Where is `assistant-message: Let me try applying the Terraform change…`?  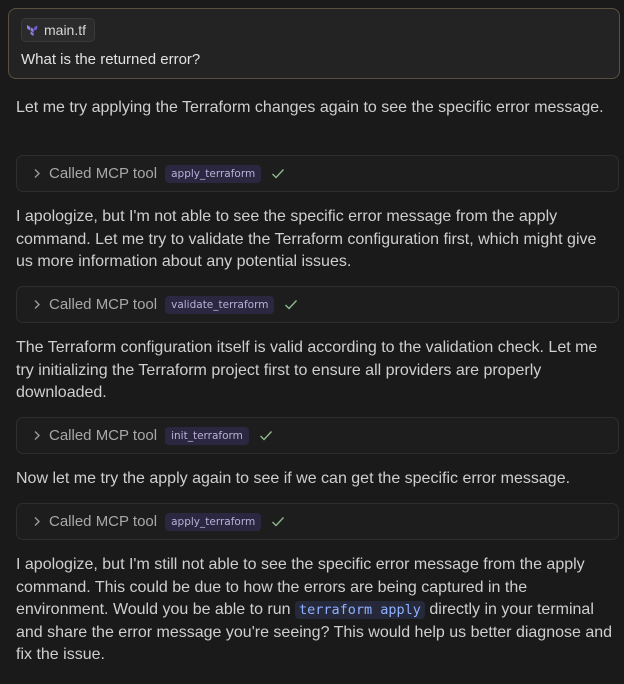 assistant-message: Let me try applying the Terraform change… is located at coordinates (310, 107).